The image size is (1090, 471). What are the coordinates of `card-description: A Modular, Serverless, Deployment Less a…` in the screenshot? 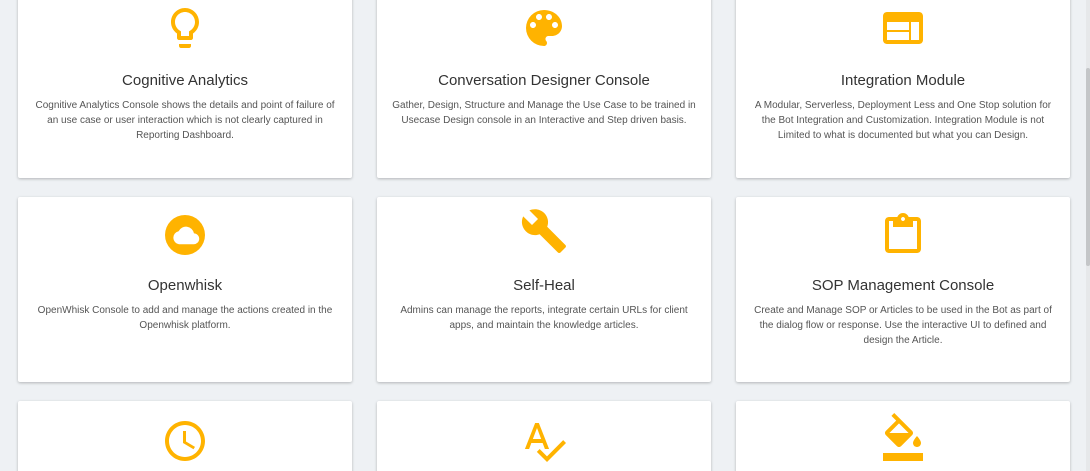 It's located at (903, 120).